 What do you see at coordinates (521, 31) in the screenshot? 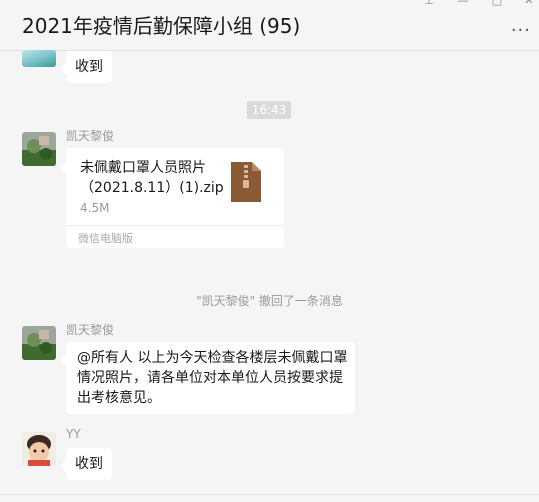
I see `more-options-icon: ···` at bounding box center [521, 31].